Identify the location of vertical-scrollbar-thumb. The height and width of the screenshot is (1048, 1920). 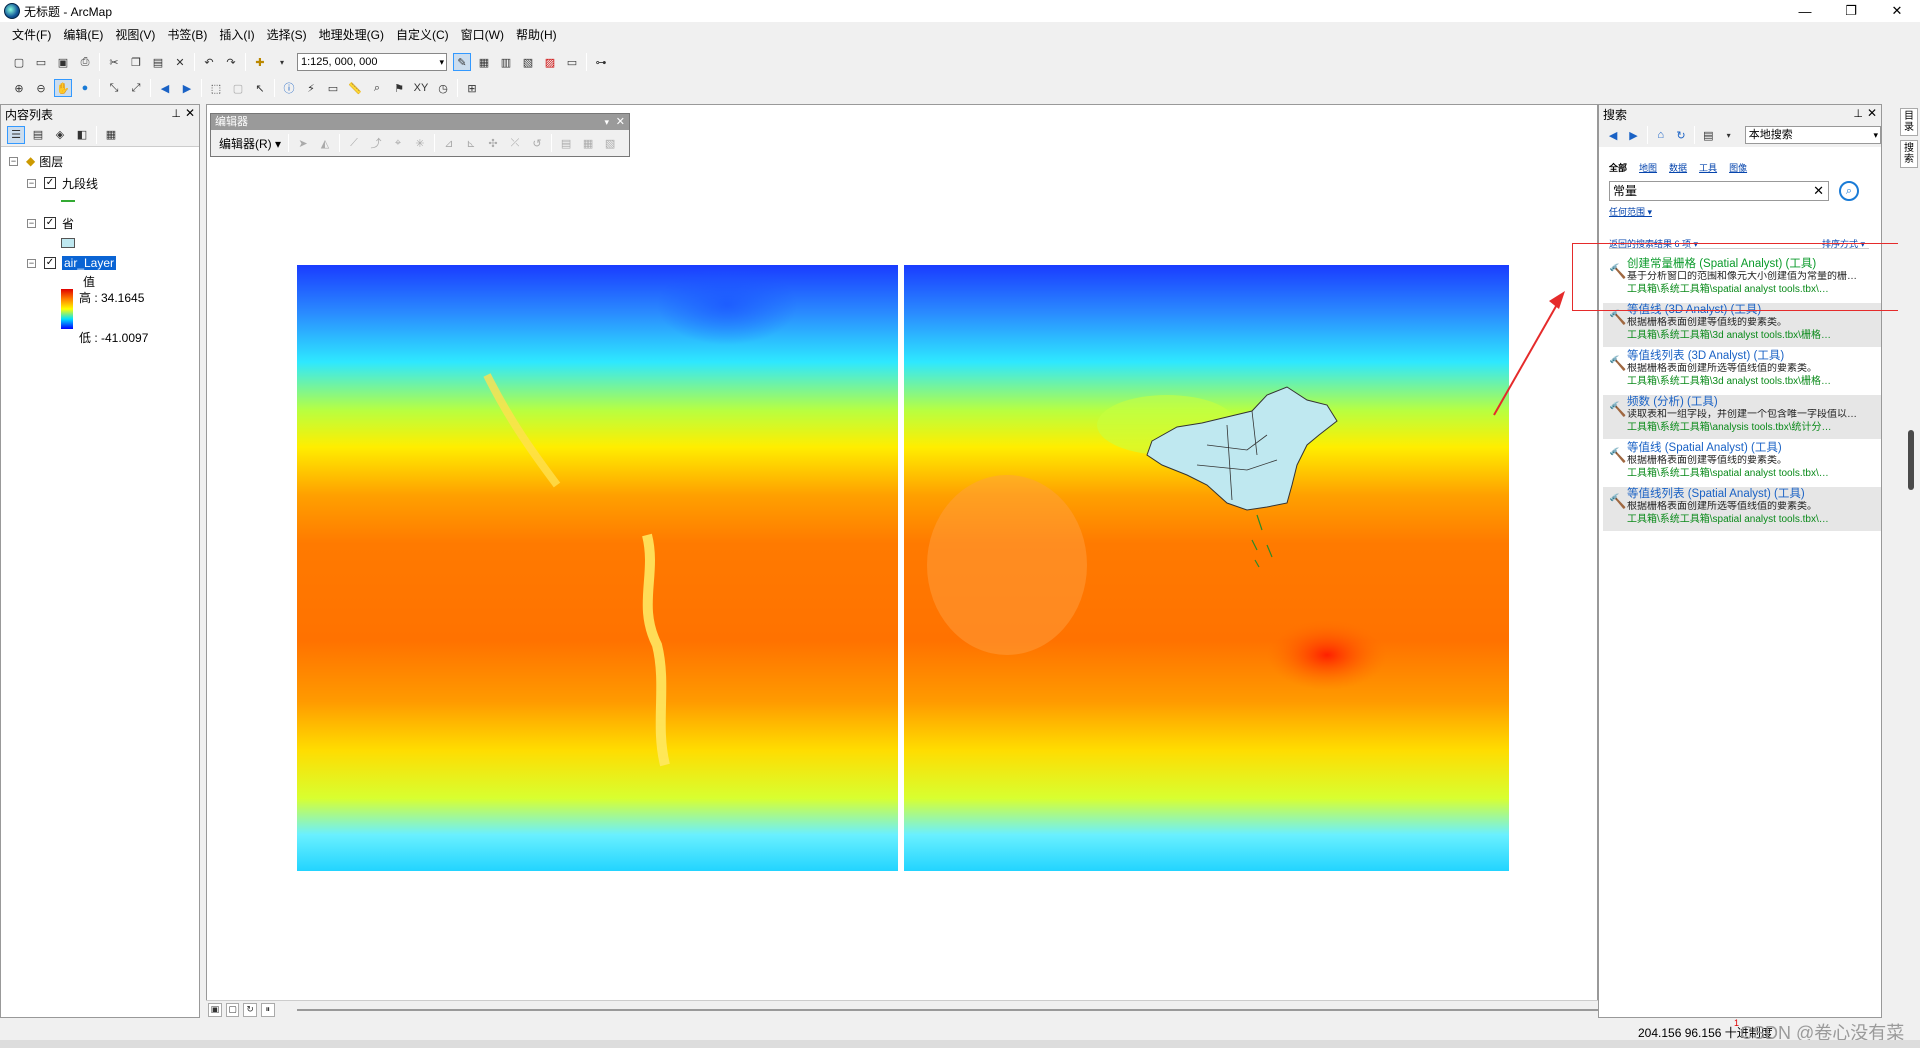
(1911, 460).